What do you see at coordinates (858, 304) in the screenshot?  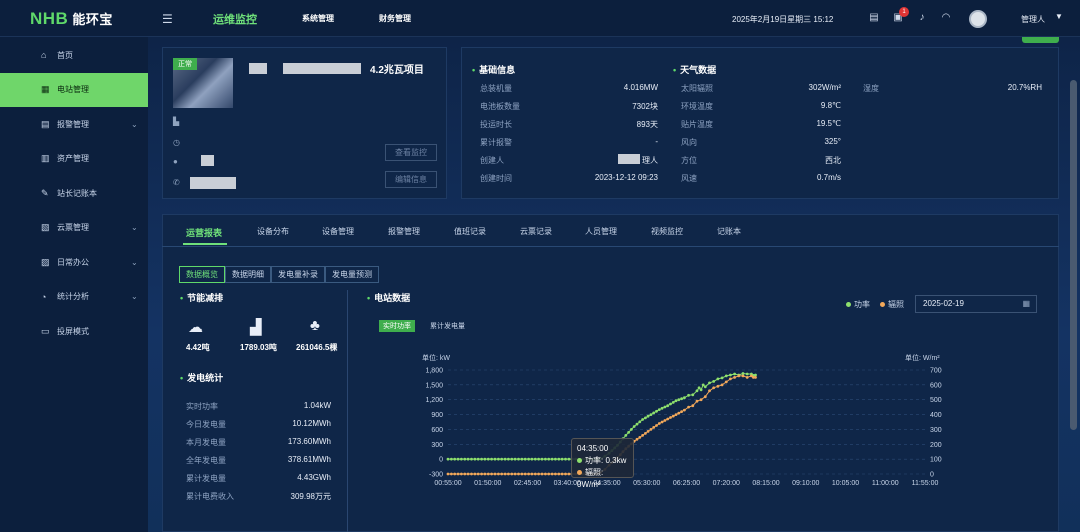 I see `legend-power: 功率` at bounding box center [858, 304].